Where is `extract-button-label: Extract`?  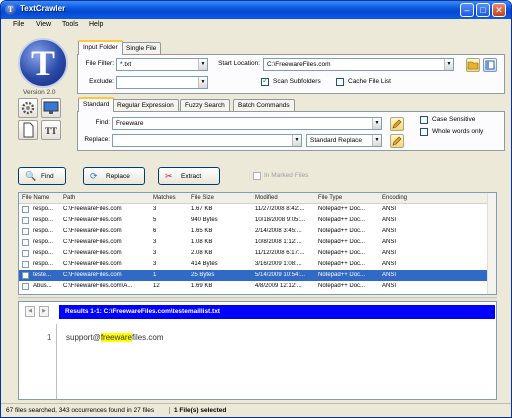 extract-button-label: Extract is located at coordinates (191, 176).